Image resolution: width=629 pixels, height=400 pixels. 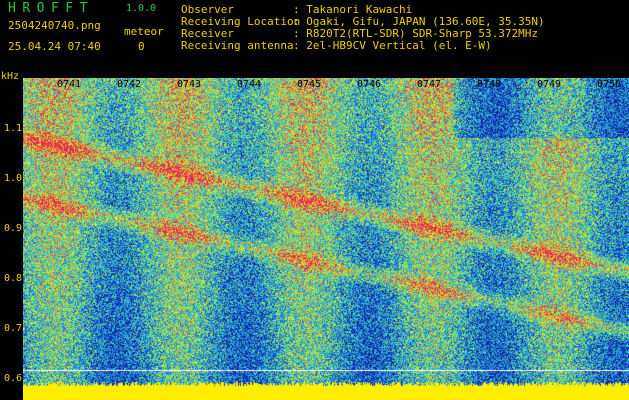 I want to click on y-tick-label: 1.0, so click(x=12, y=178).